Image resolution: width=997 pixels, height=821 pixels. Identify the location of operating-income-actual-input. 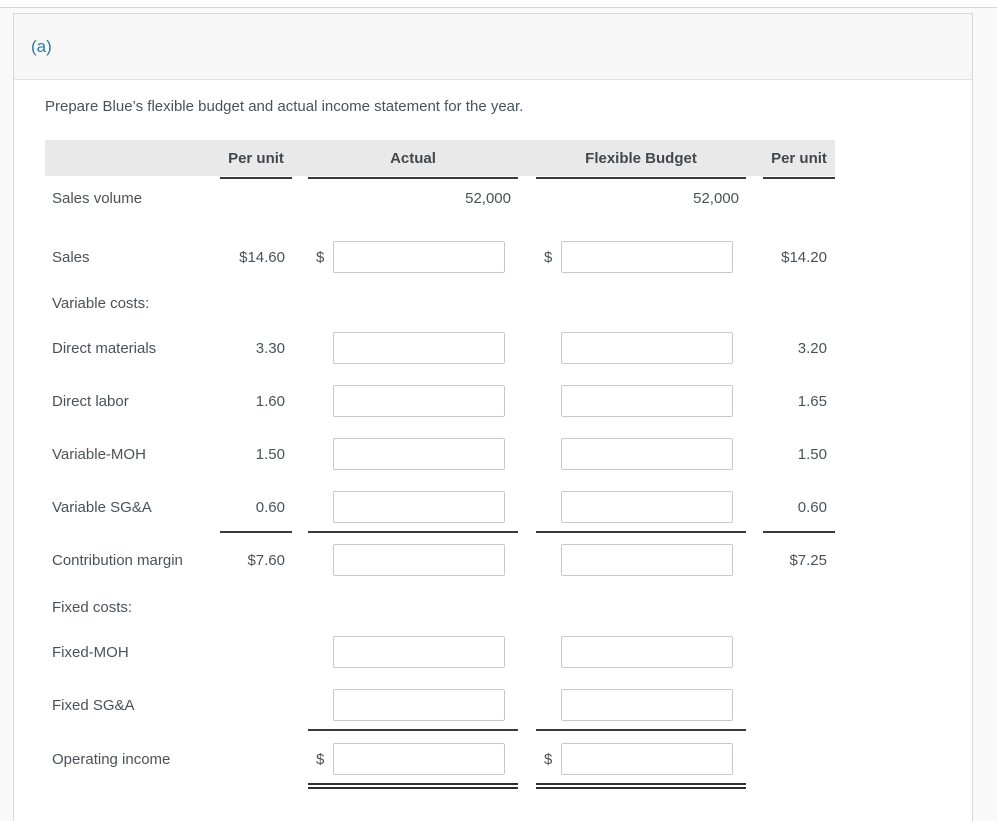
(419, 759).